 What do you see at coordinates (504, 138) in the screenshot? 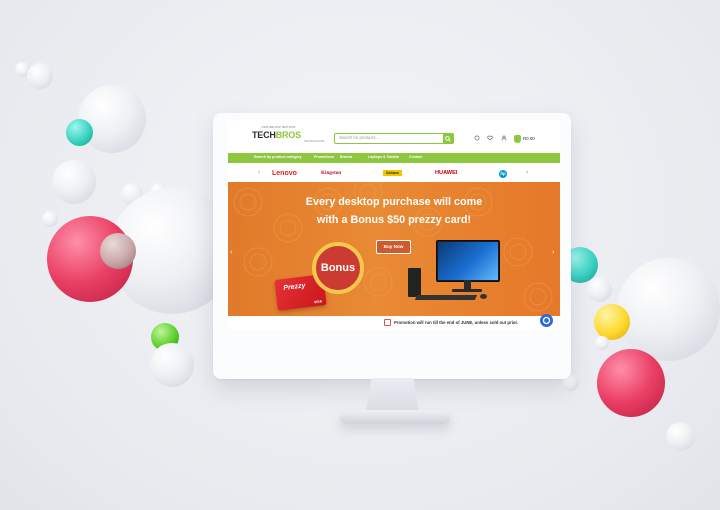
I see `user-account-icon` at bounding box center [504, 138].